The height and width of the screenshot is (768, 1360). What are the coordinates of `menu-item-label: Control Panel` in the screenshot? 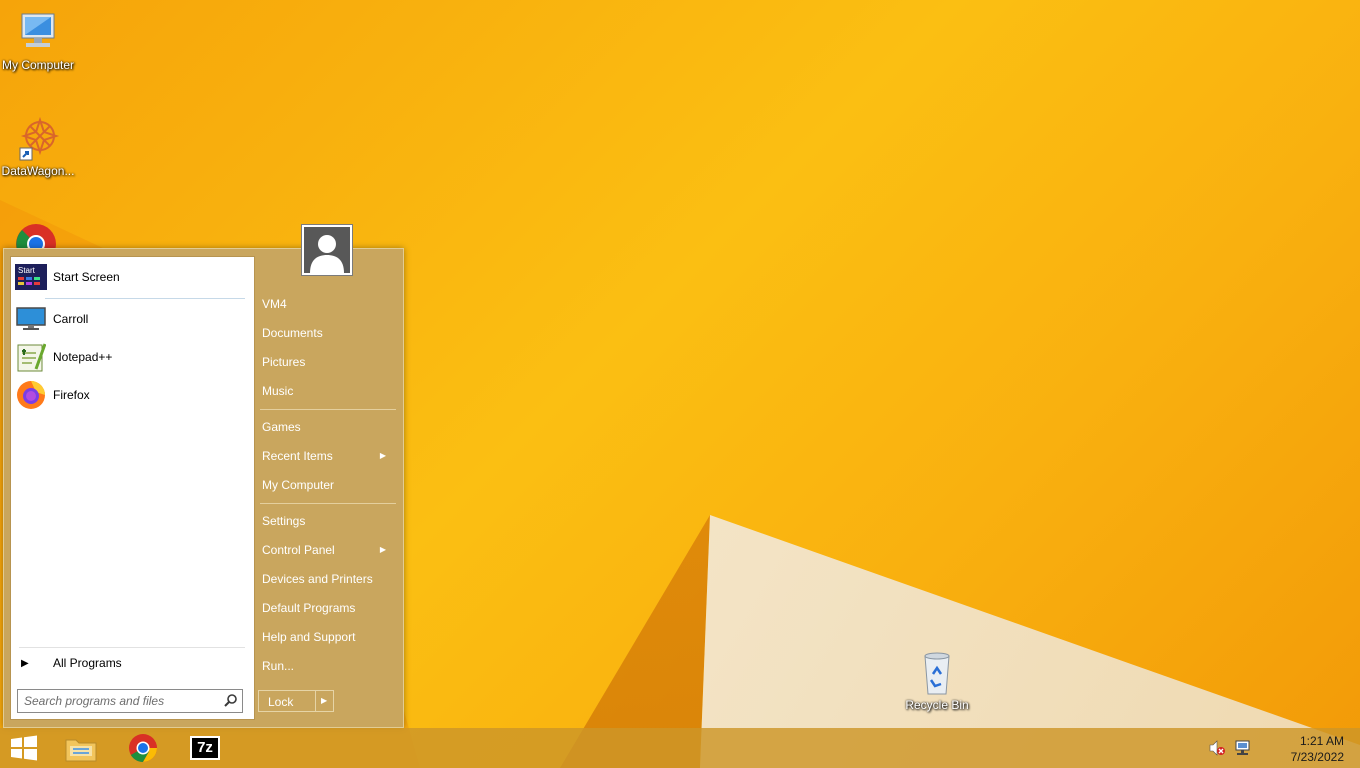 It's located at (298, 550).